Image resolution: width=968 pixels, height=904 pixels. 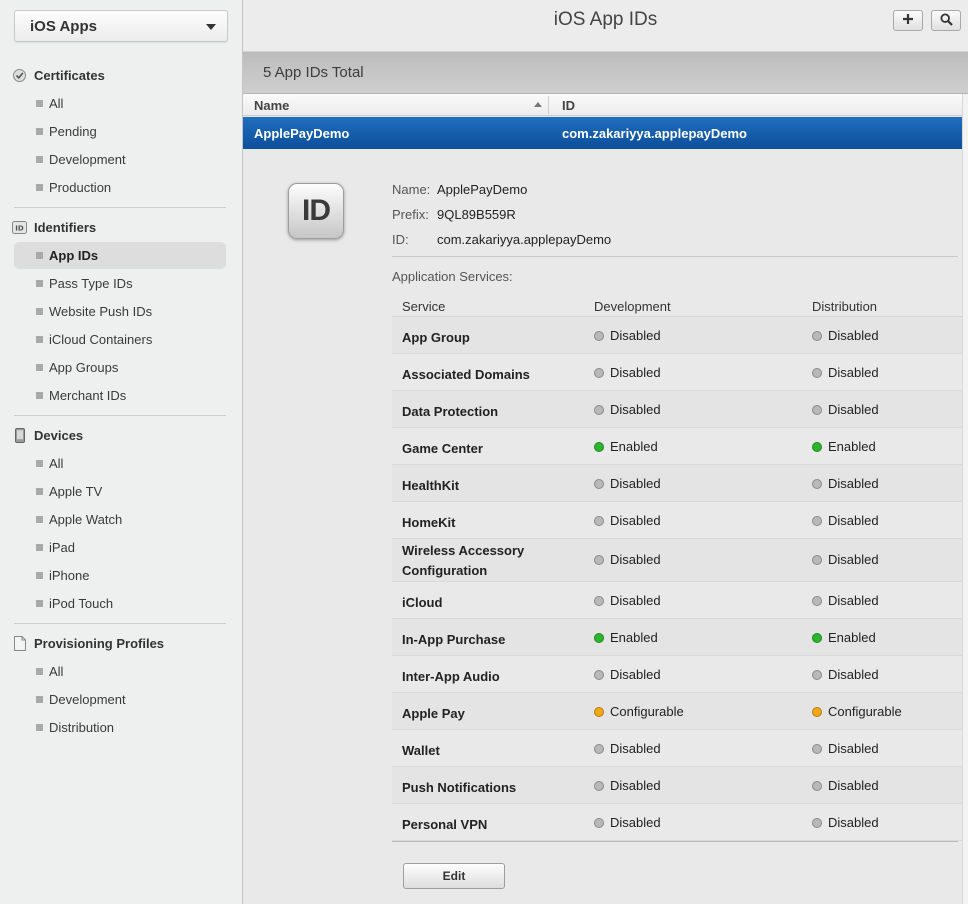 What do you see at coordinates (433, 713) in the screenshot?
I see `service-name: Apple Pay` at bounding box center [433, 713].